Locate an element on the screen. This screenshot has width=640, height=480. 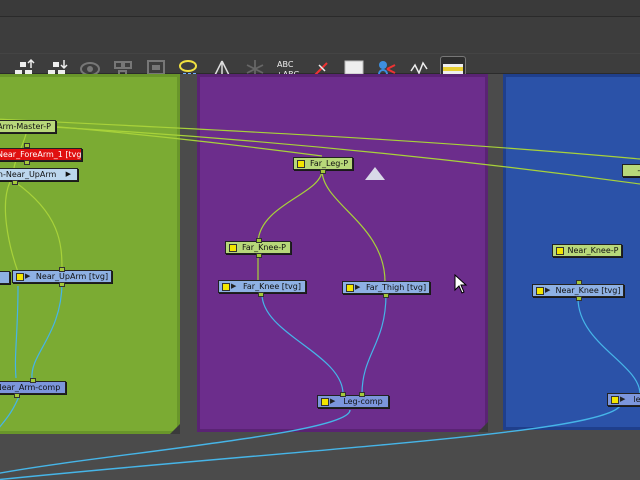
node-label: Far_Knee-P is located at coordinates (264, 247).